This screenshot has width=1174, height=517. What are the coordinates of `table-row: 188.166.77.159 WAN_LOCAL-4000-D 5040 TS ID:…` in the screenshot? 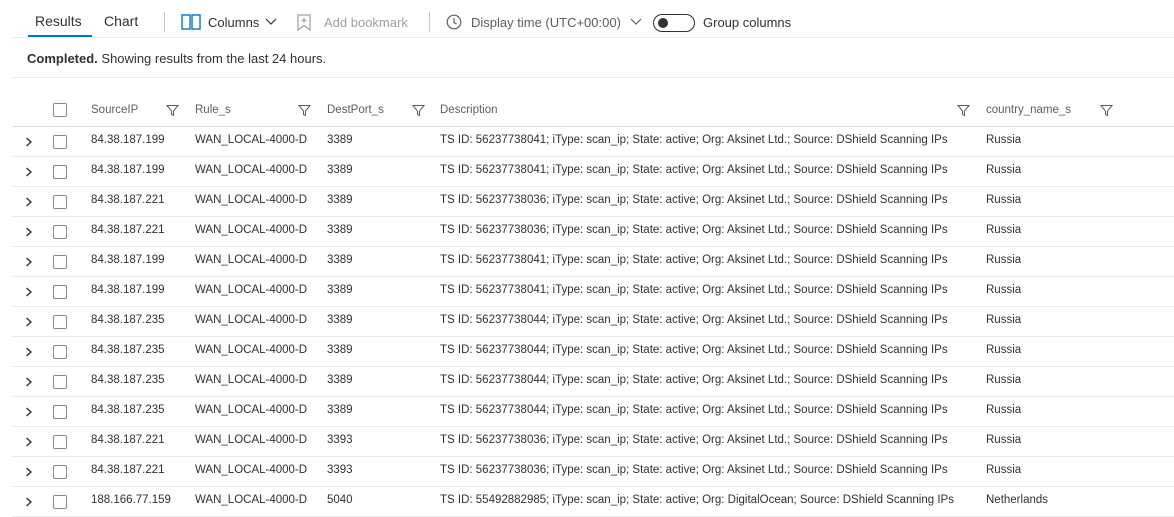 It's located at (593, 501).